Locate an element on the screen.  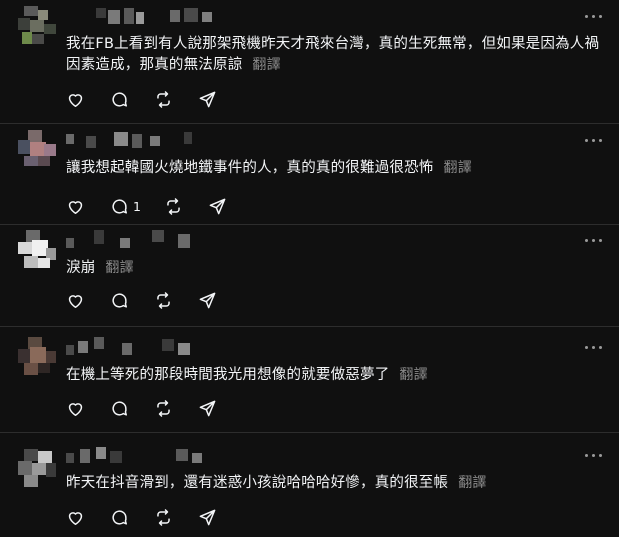
post-text: 淚崩 翻譯 is located at coordinates (336, 268).